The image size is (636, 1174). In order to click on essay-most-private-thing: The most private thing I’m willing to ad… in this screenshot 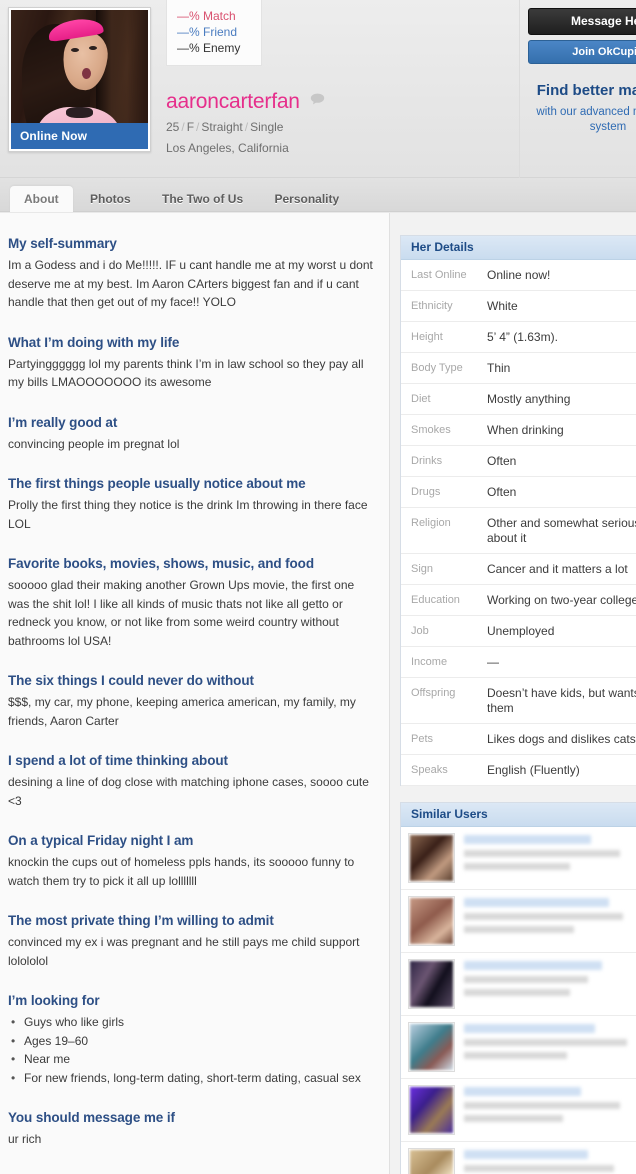, I will do `click(192, 941)`.